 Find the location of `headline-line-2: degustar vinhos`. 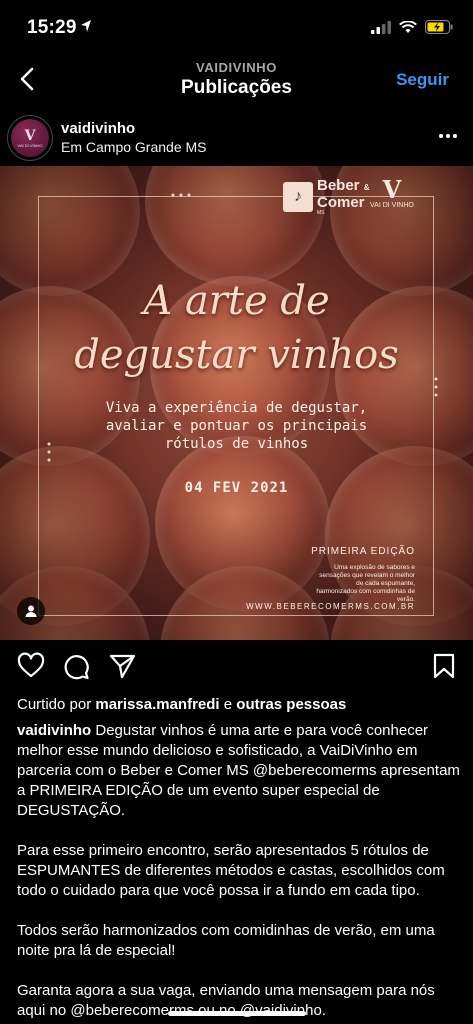

headline-line-2: degustar vinhos is located at coordinates (236, 355).